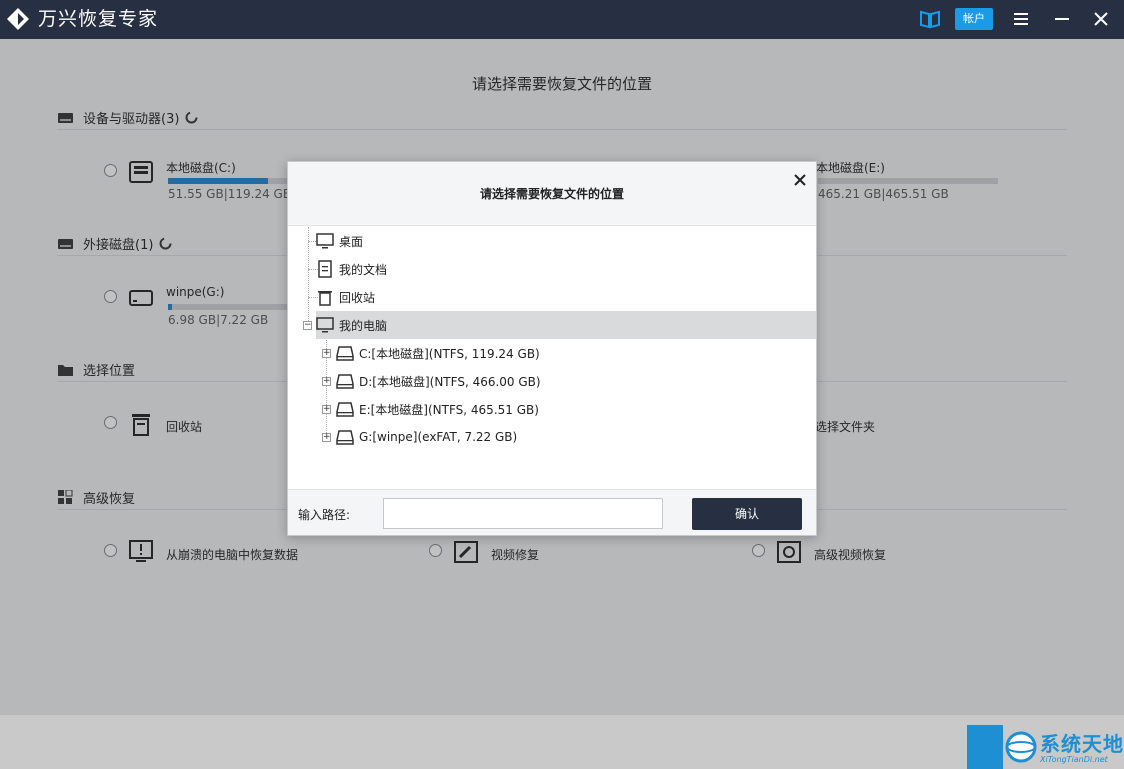 Image resolution: width=1124 pixels, height=769 pixels. What do you see at coordinates (1021, 747) in the screenshot?
I see `globe-icon` at bounding box center [1021, 747].